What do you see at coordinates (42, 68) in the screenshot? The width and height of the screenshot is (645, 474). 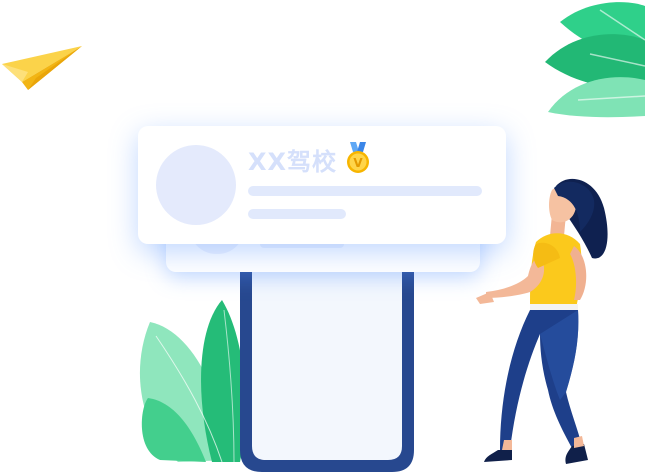 I see `paper-plane-icon` at bounding box center [42, 68].